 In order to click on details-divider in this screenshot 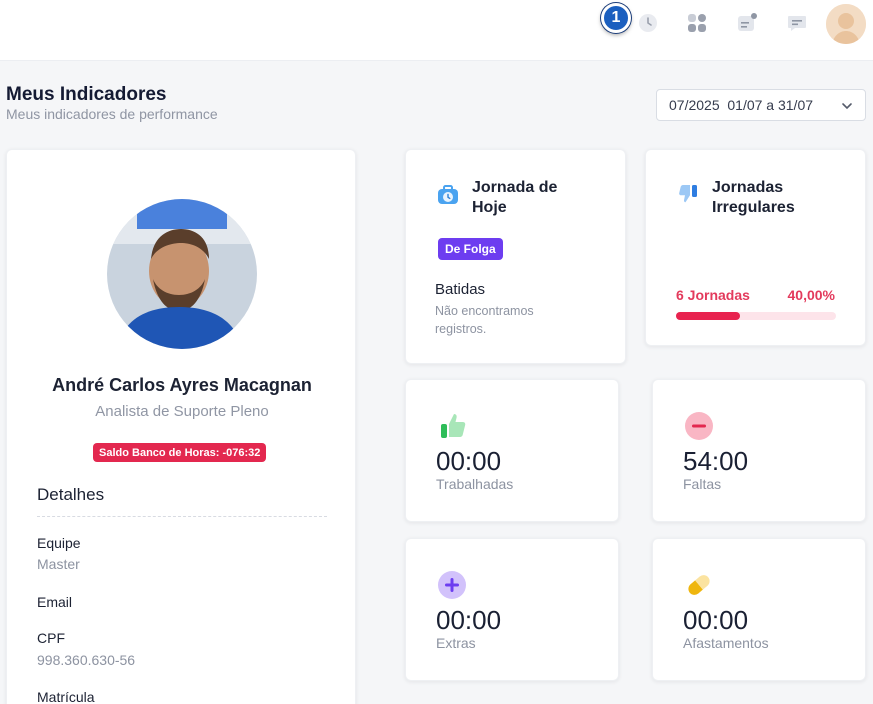, I will do `click(182, 516)`.